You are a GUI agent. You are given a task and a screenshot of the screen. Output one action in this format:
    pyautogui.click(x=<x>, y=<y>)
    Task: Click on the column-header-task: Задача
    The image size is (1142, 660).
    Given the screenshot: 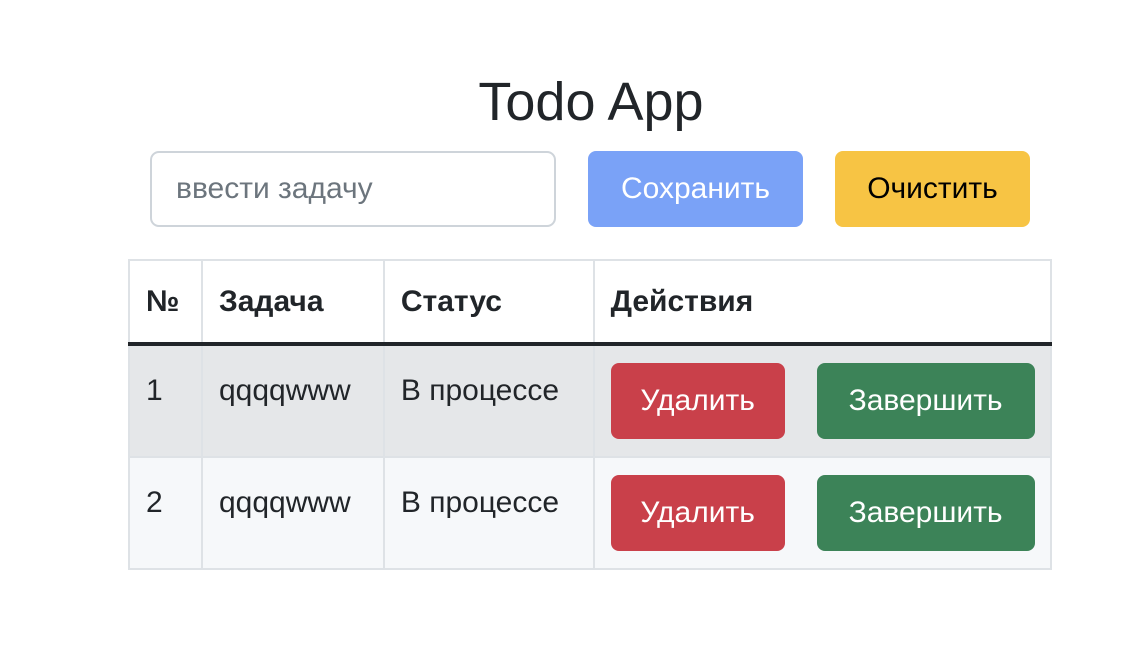 What is the action you would take?
    pyautogui.click(x=292, y=302)
    